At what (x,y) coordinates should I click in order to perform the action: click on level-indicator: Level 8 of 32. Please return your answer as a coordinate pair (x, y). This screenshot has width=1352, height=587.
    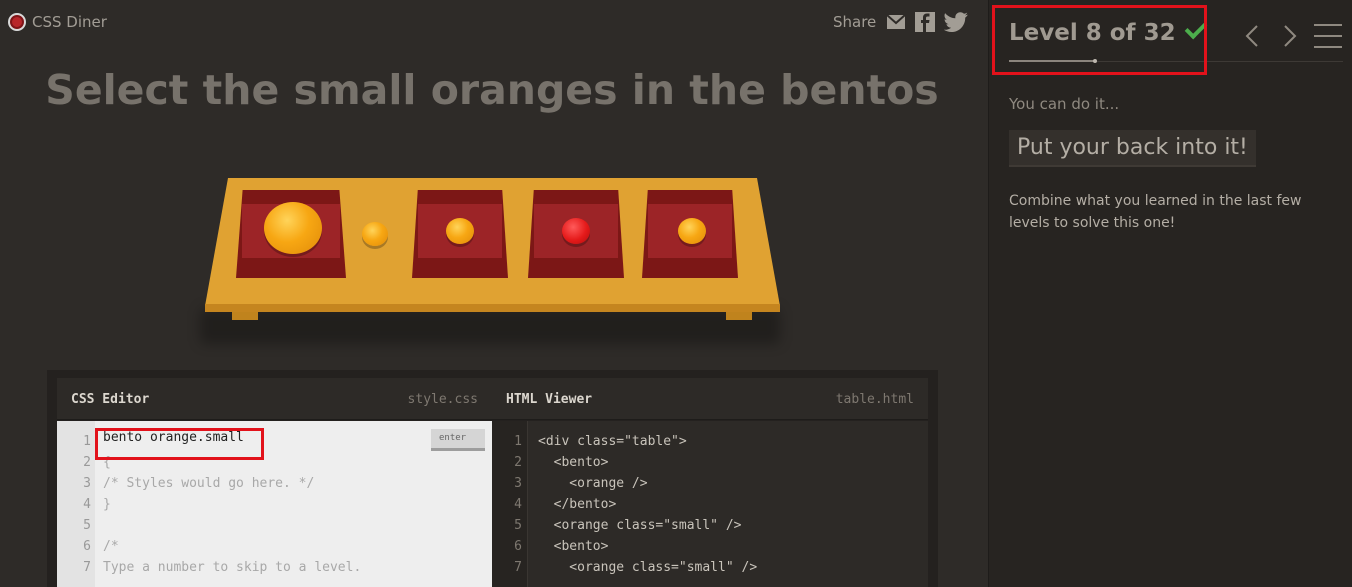
    Looking at the image, I should click on (1108, 31).